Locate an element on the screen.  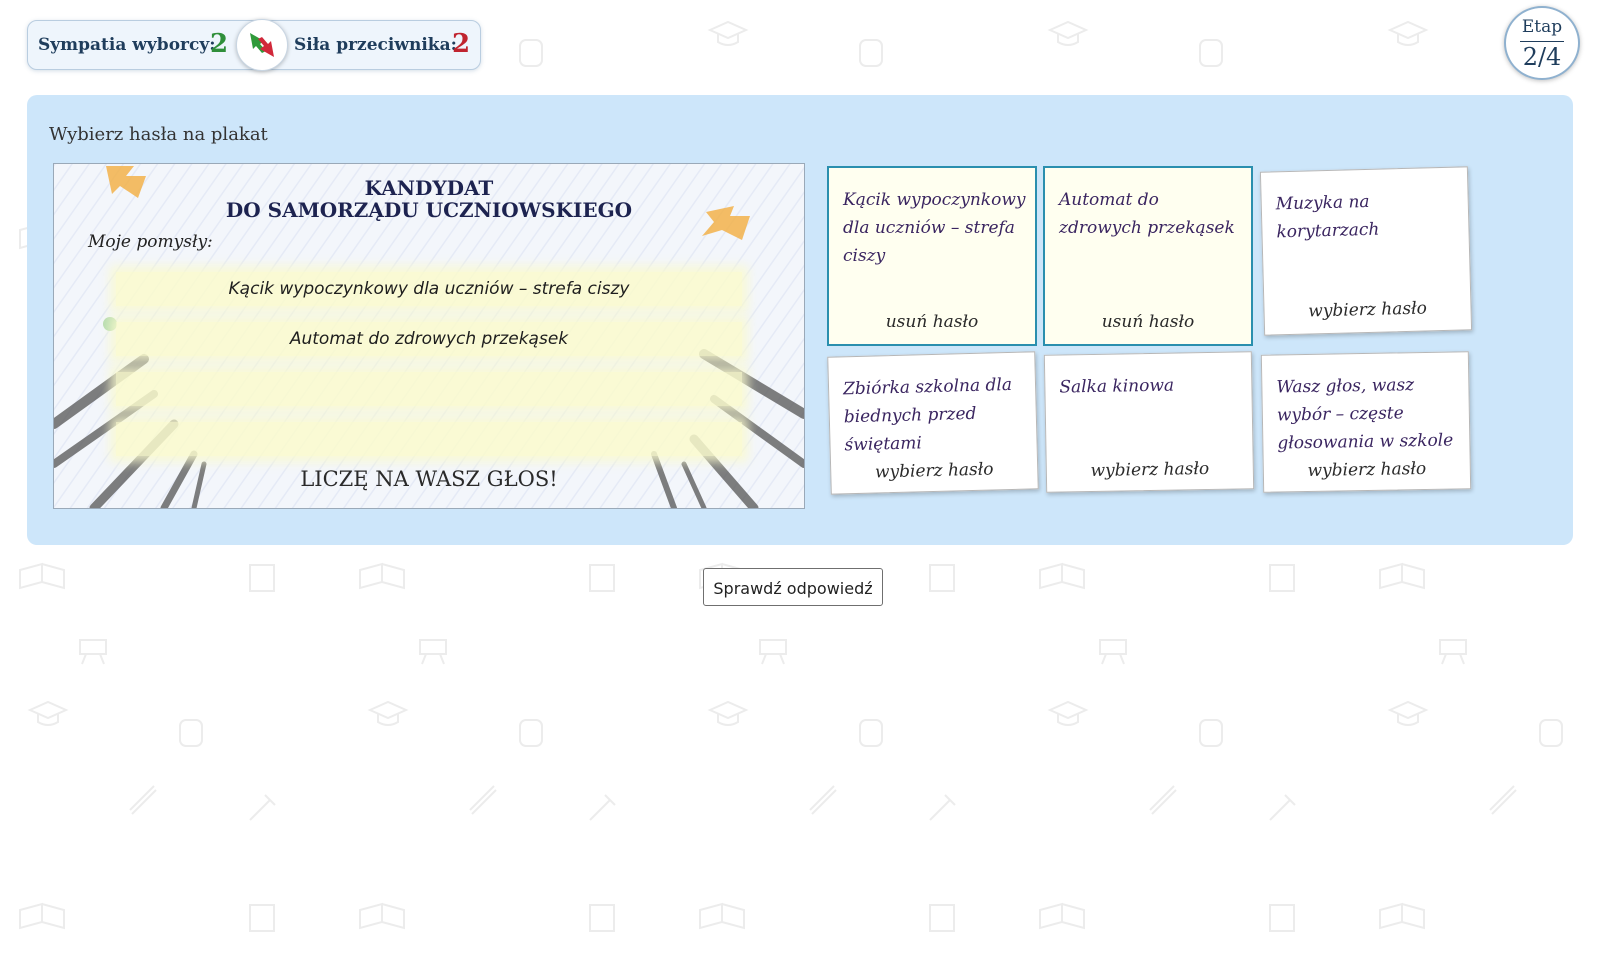
slogan-card-text: Salka kinowa is located at coordinates (1117, 386).